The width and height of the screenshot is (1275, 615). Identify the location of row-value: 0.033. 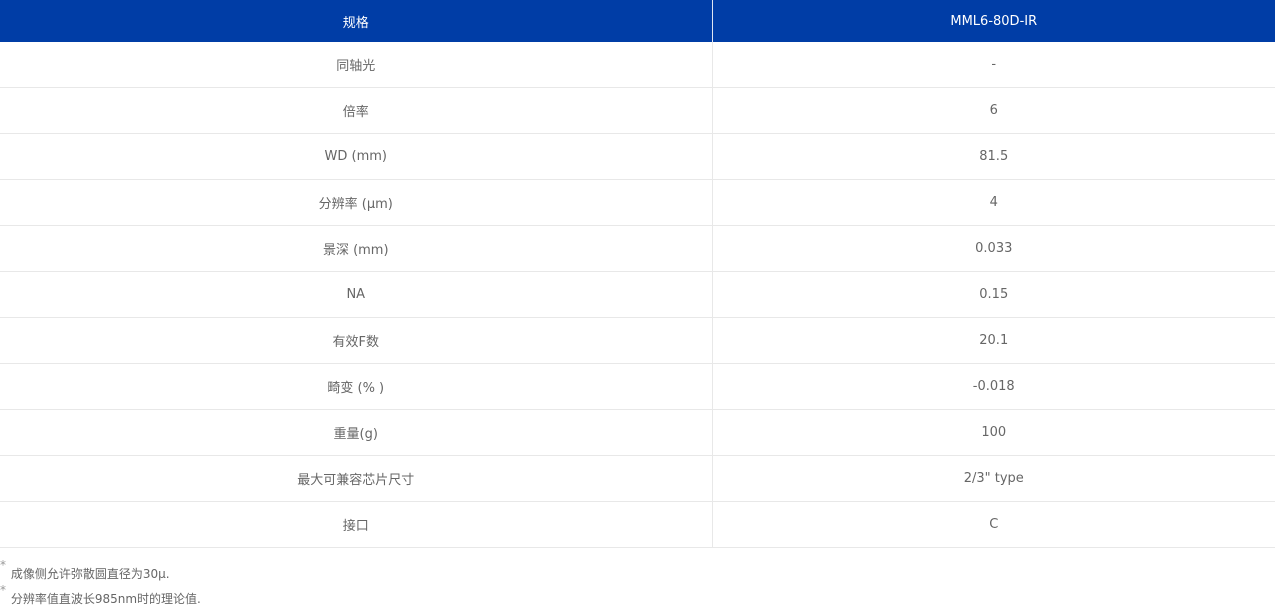
(993, 248).